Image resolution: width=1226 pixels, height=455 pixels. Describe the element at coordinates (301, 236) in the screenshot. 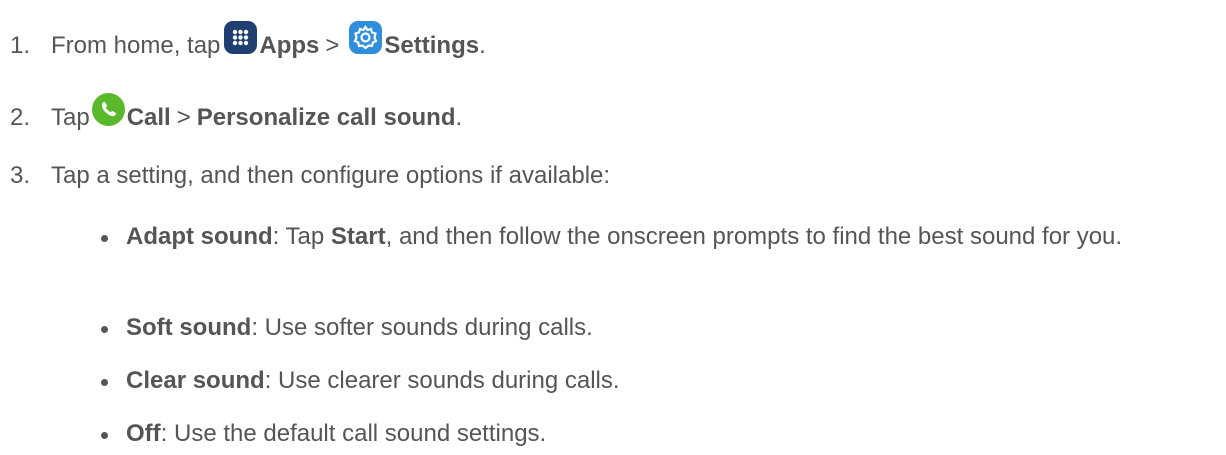

I see `option-text: : Tap` at that location.